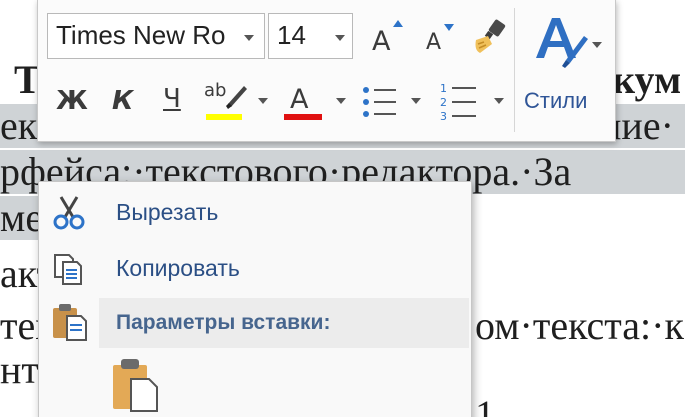 This screenshot has height=417, width=685. I want to click on italic-label: К, so click(123, 101).